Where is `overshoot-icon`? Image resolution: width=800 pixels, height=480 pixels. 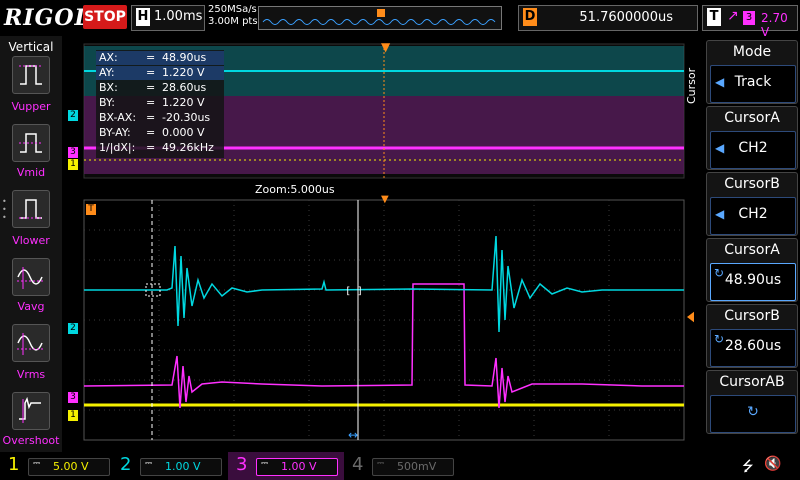
overshoot-icon is located at coordinates (30, 409).